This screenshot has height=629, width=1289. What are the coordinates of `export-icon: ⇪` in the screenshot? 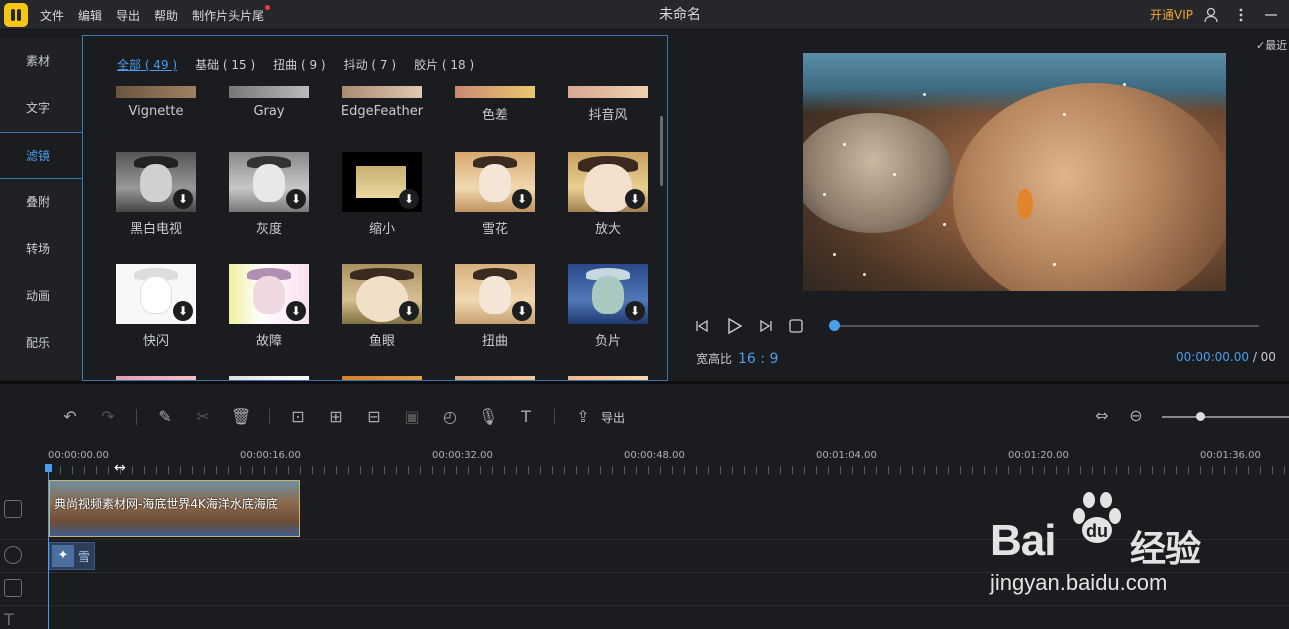 It's located at (583, 416).